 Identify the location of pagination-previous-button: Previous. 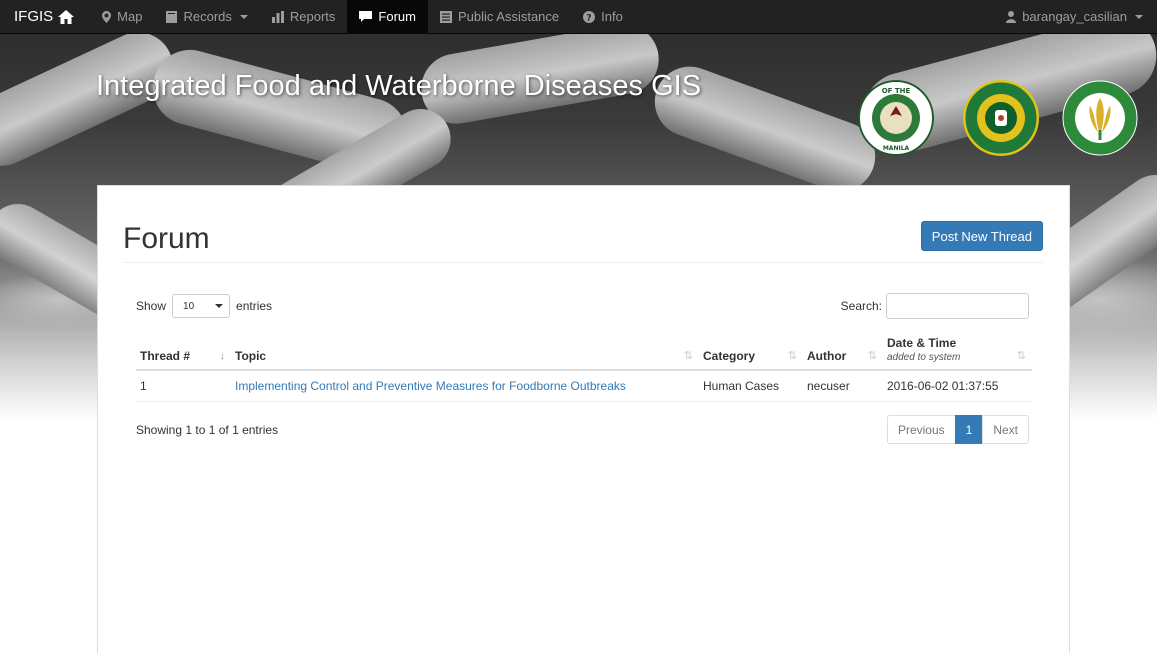
(921, 429).